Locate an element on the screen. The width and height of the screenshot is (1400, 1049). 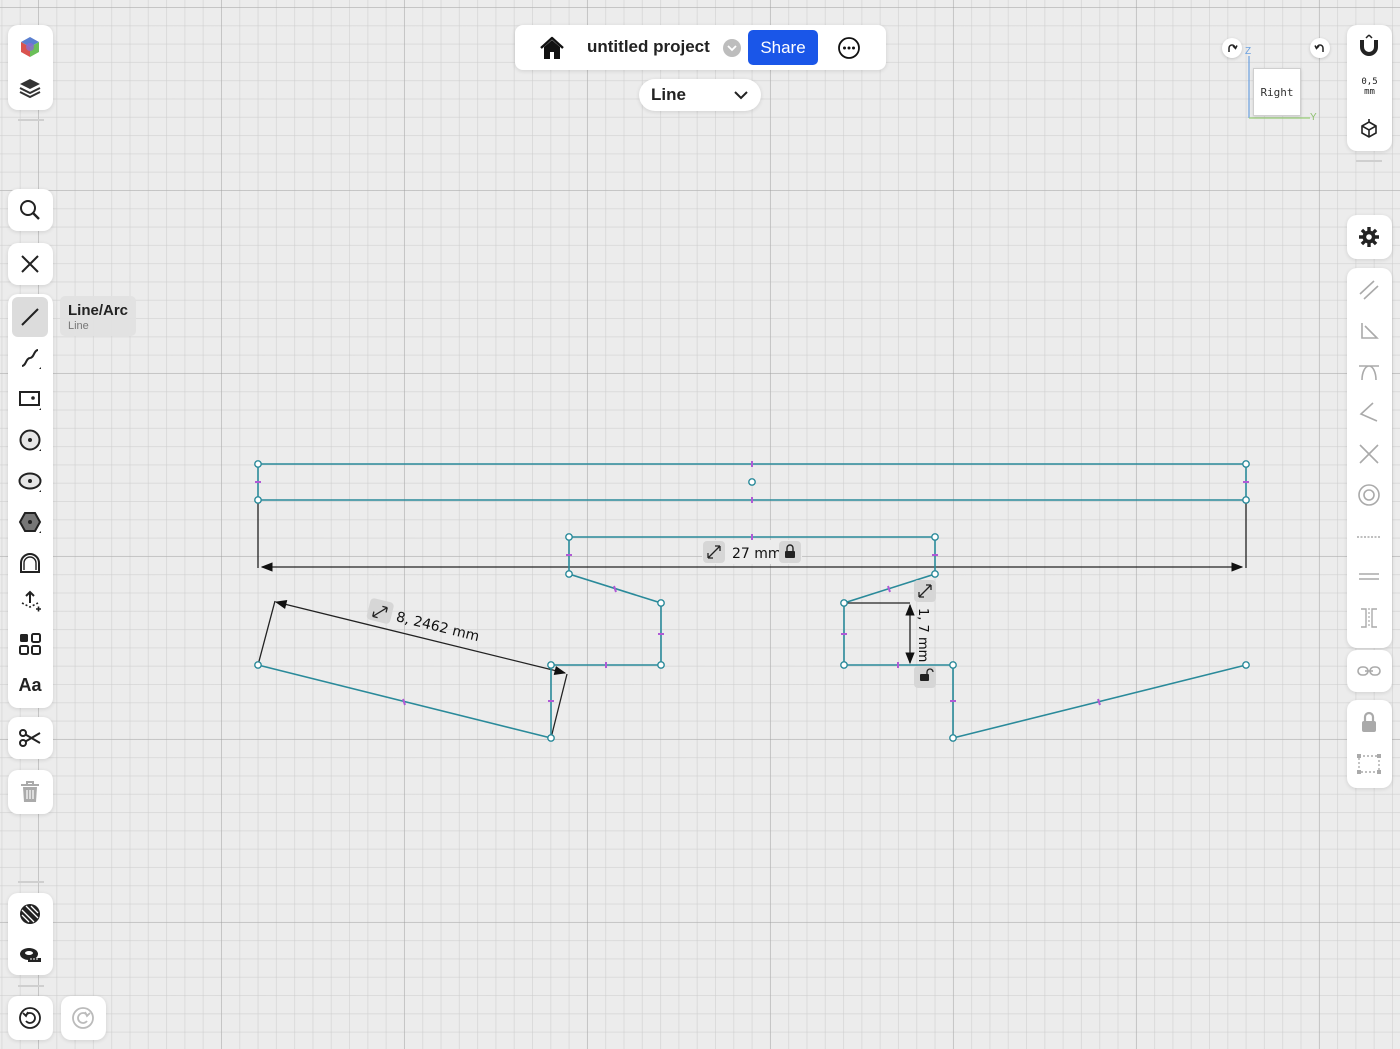
delete-panel is located at coordinates (30, 792).